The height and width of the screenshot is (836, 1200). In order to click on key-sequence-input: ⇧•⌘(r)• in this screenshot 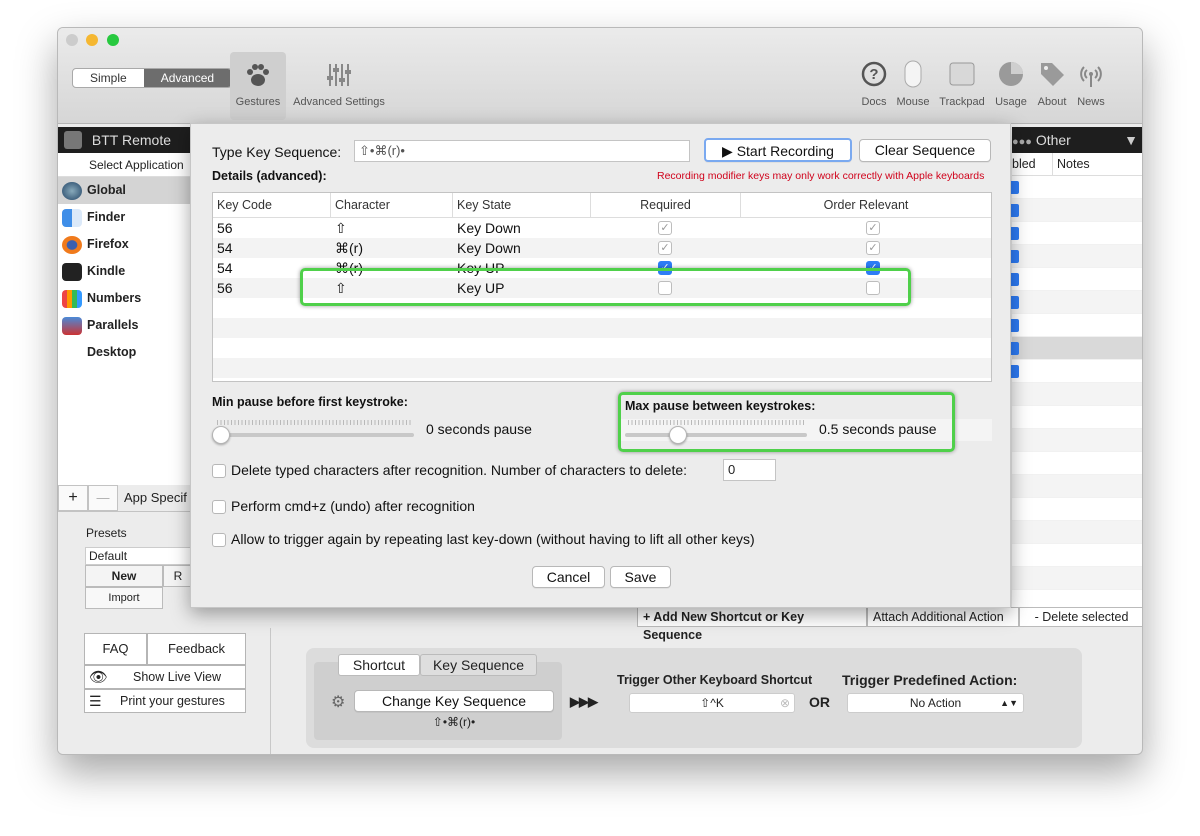, I will do `click(522, 151)`.